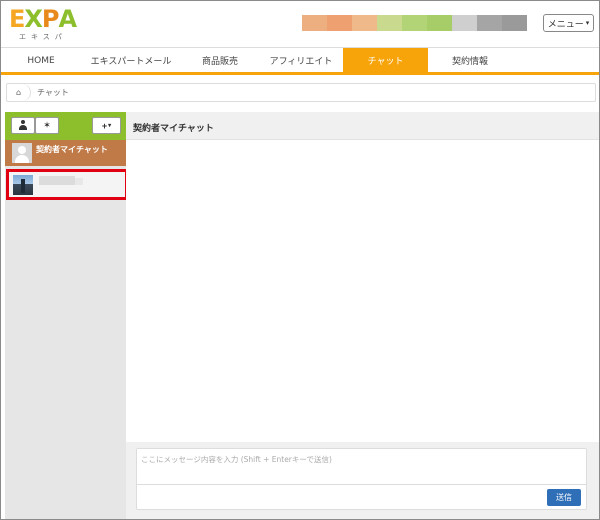 This screenshot has width=600, height=520. I want to click on logo-letter-a: A, so click(68, 19).